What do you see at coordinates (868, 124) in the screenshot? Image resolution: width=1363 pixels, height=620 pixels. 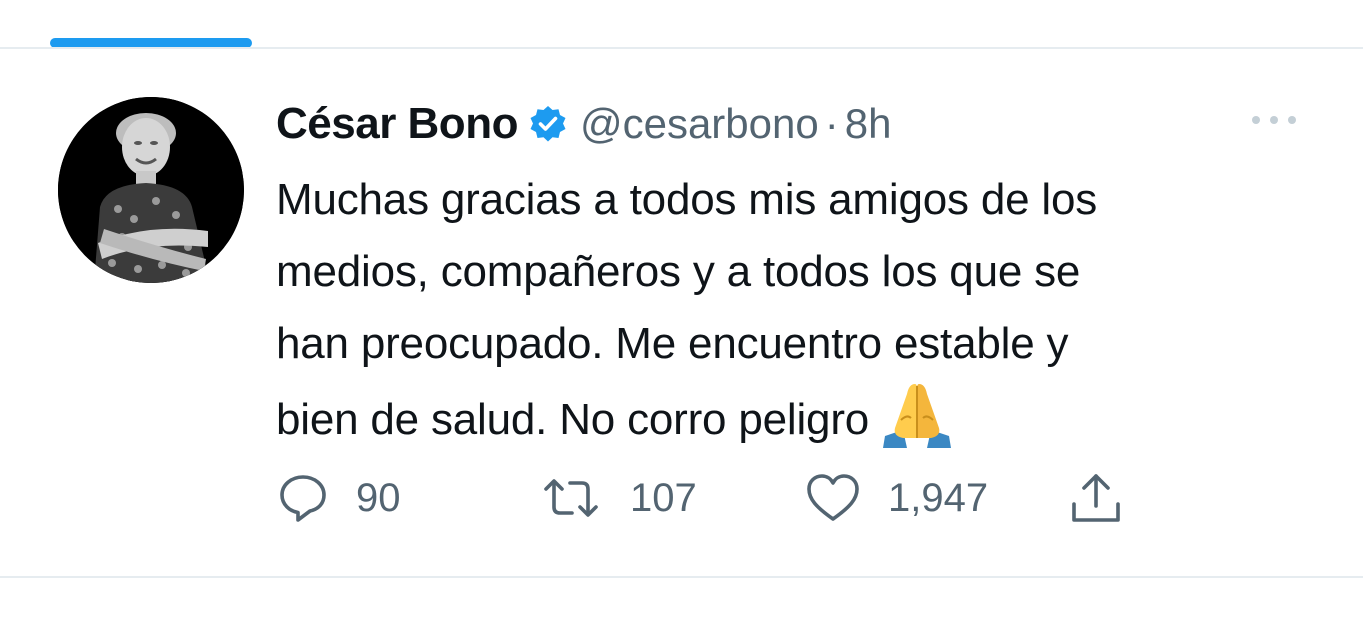 I see `tweet-timestamp: 8h` at bounding box center [868, 124].